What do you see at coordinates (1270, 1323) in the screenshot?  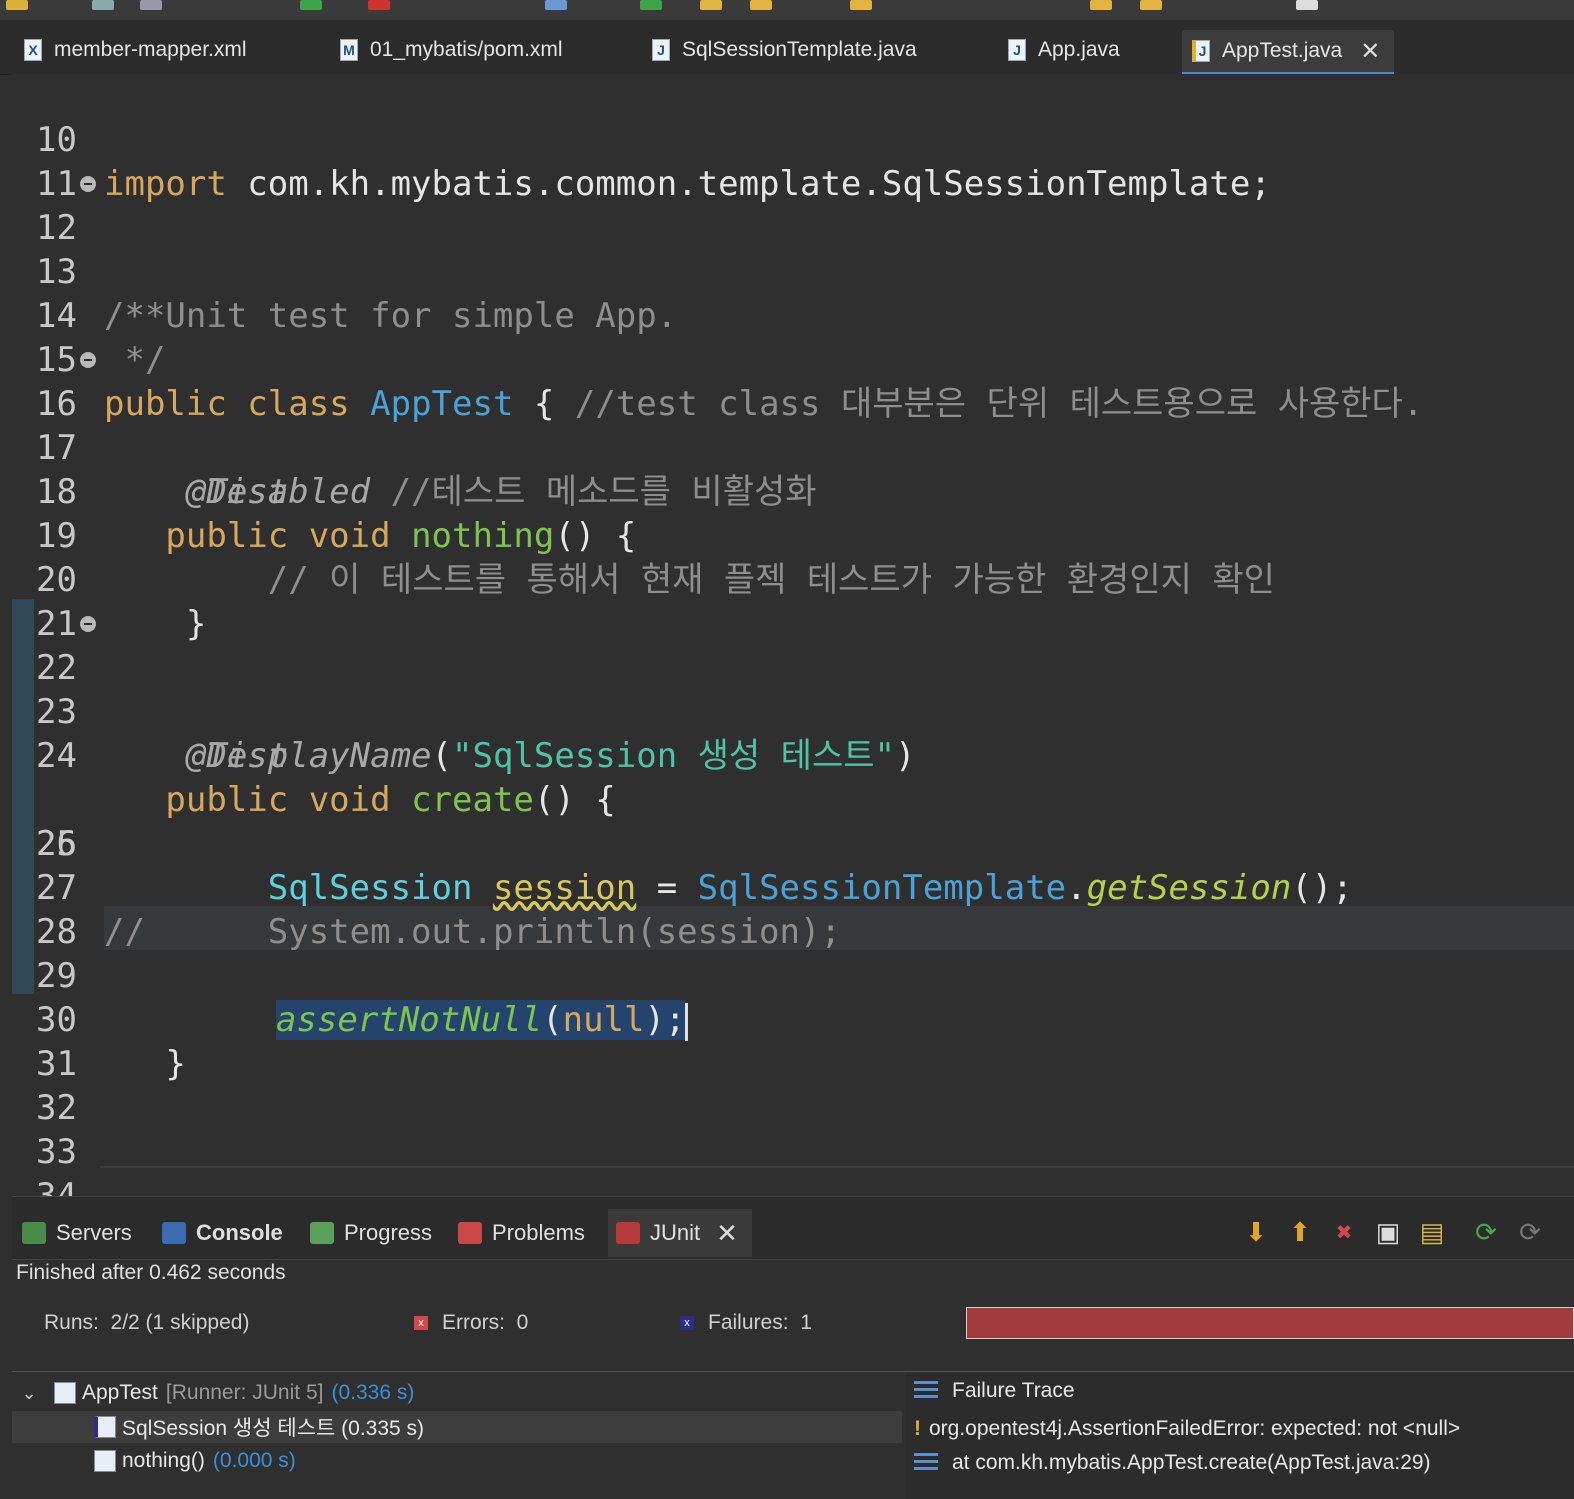 I see `test-progress-bar` at bounding box center [1270, 1323].